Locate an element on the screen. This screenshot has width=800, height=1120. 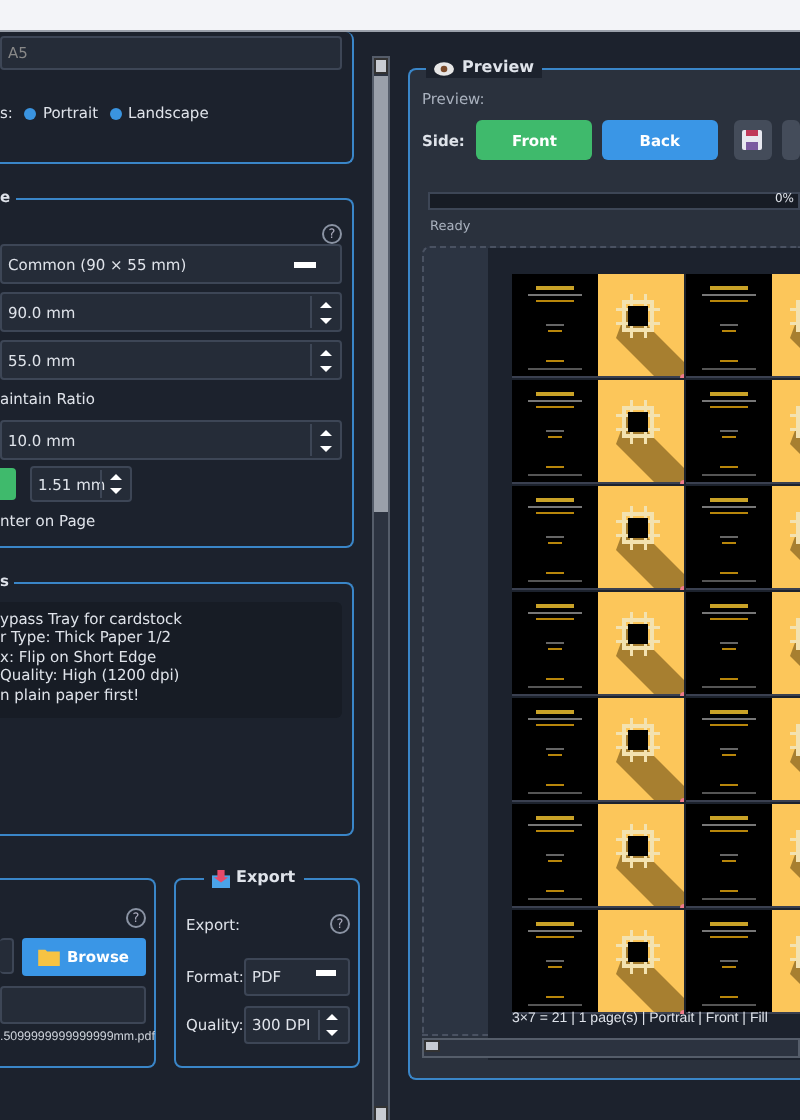
save-button is located at coordinates (752, 140).